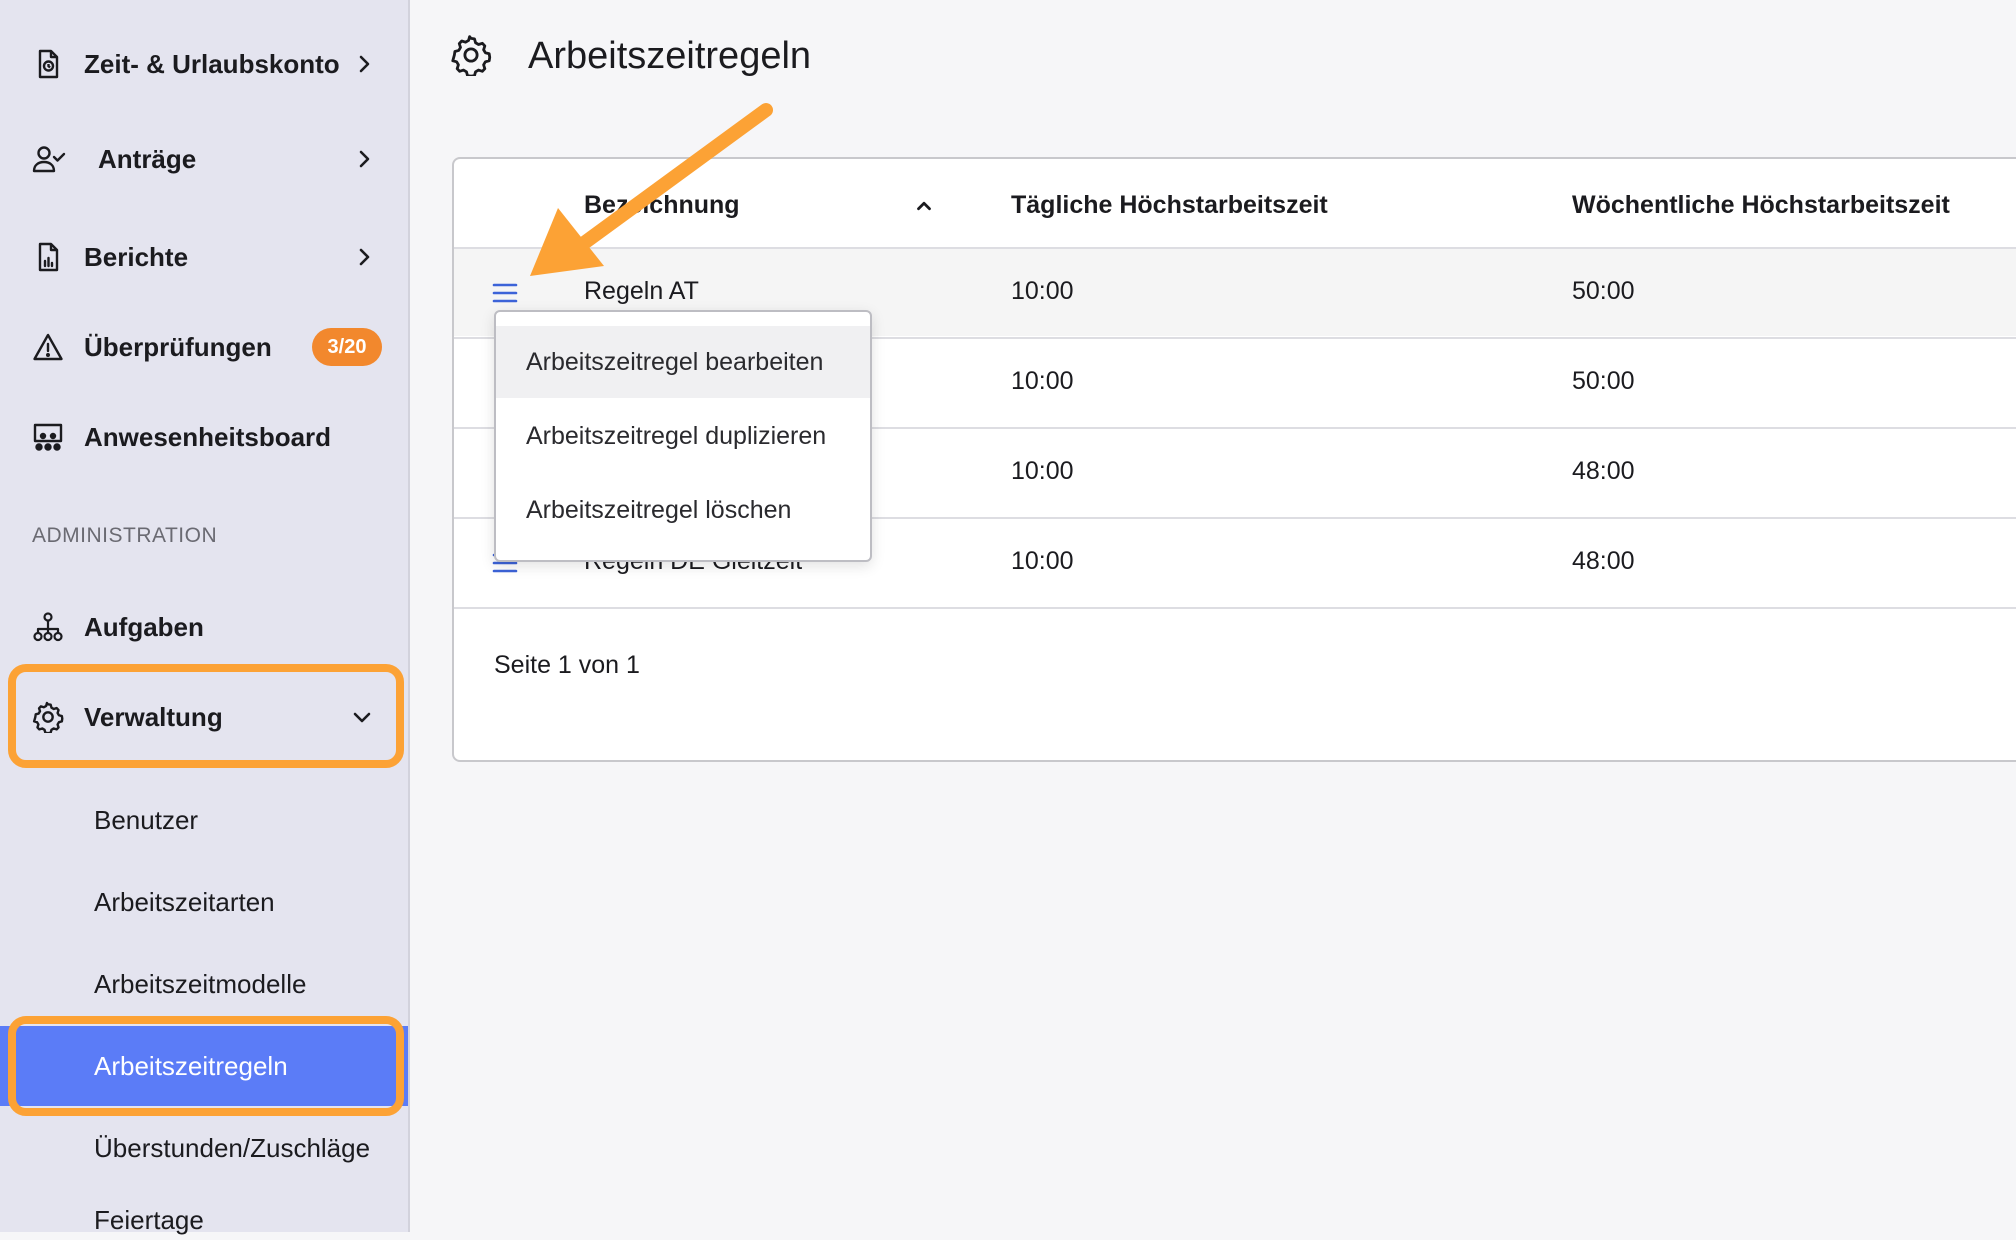  What do you see at coordinates (125, 535) in the screenshot?
I see `section-title-administration: ADMINISTRATION` at bounding box center [125, 535].